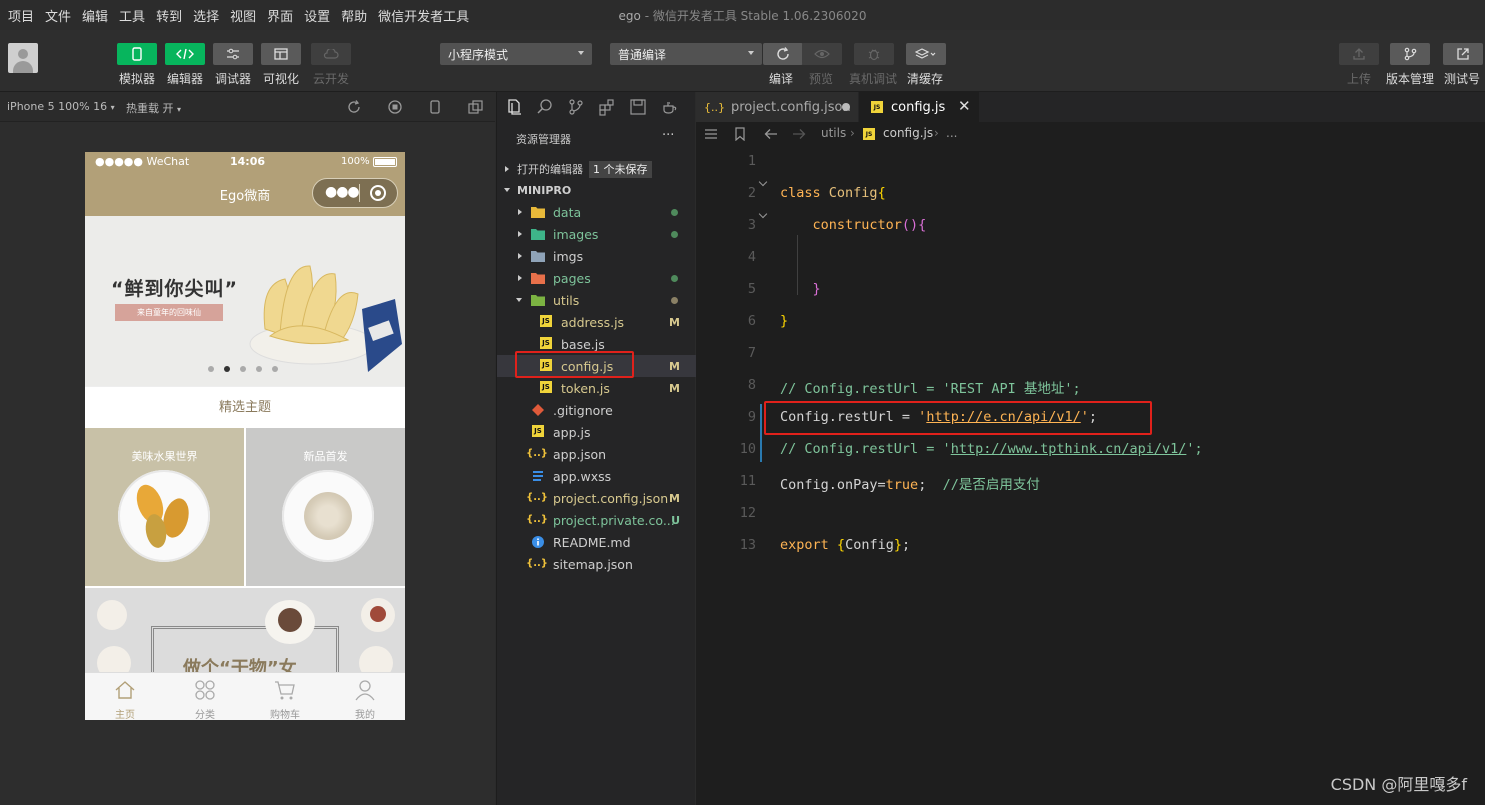  What do you see at coordinates (1410, 54) in the screenshot?
I see `version-button` at bounding box center [1410, 54].